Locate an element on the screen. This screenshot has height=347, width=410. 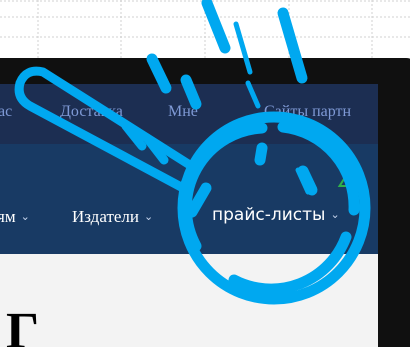
price-lists-link: прайс-листы ⌄ is located at coordinates (276, 215).